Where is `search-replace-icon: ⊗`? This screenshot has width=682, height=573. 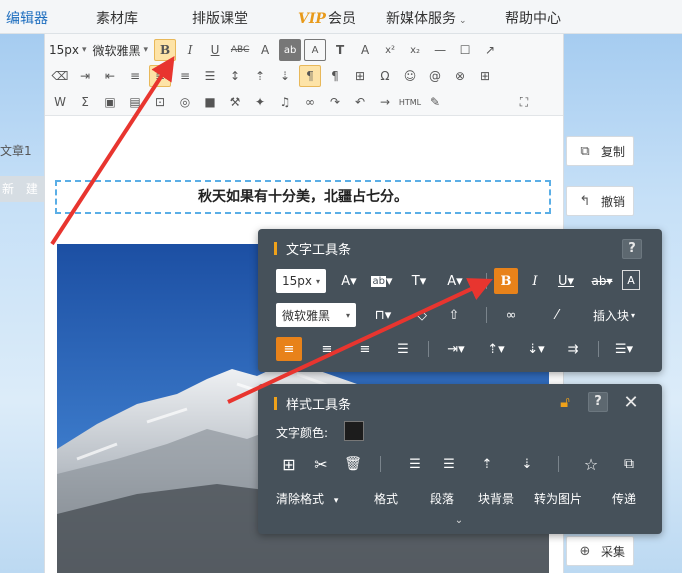
search-replace-icon: ⊗ is located at coordinates (460, 76).